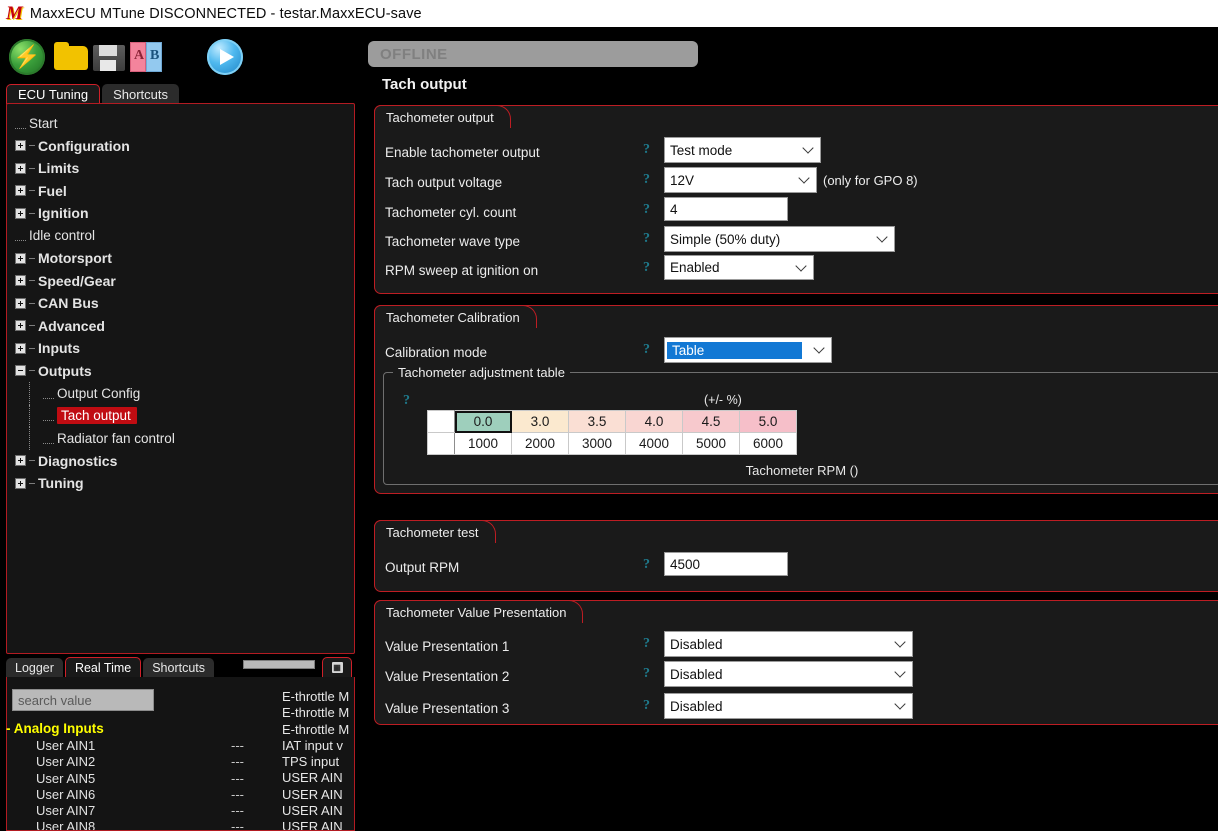 The height and width of the screenshot is (831, 1218). What do you see at coordinates (34, 667) in the screenshot?
I see `bottom-tab-logger: Logger` at bounding box center [34, 667].